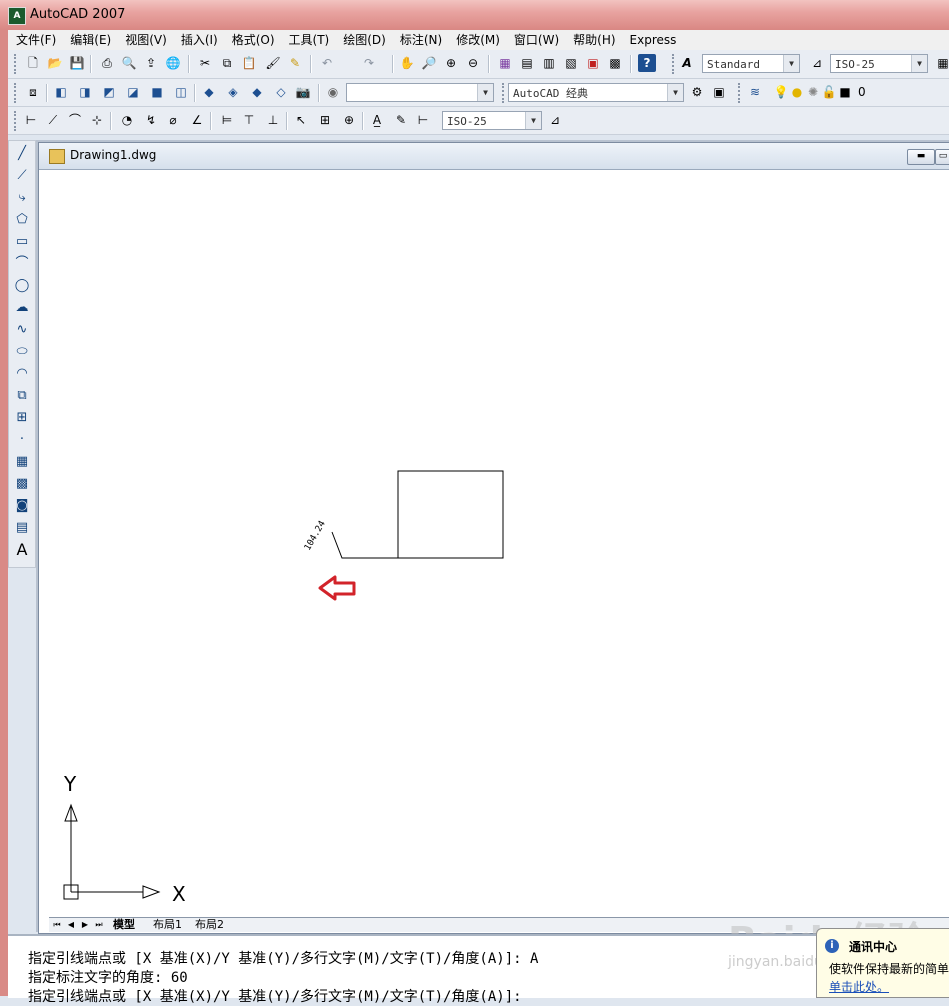 The height and width of the screenshot is (1006, 949). I want to click on workspace-settings-icon: ⚙, so click(697, 92).